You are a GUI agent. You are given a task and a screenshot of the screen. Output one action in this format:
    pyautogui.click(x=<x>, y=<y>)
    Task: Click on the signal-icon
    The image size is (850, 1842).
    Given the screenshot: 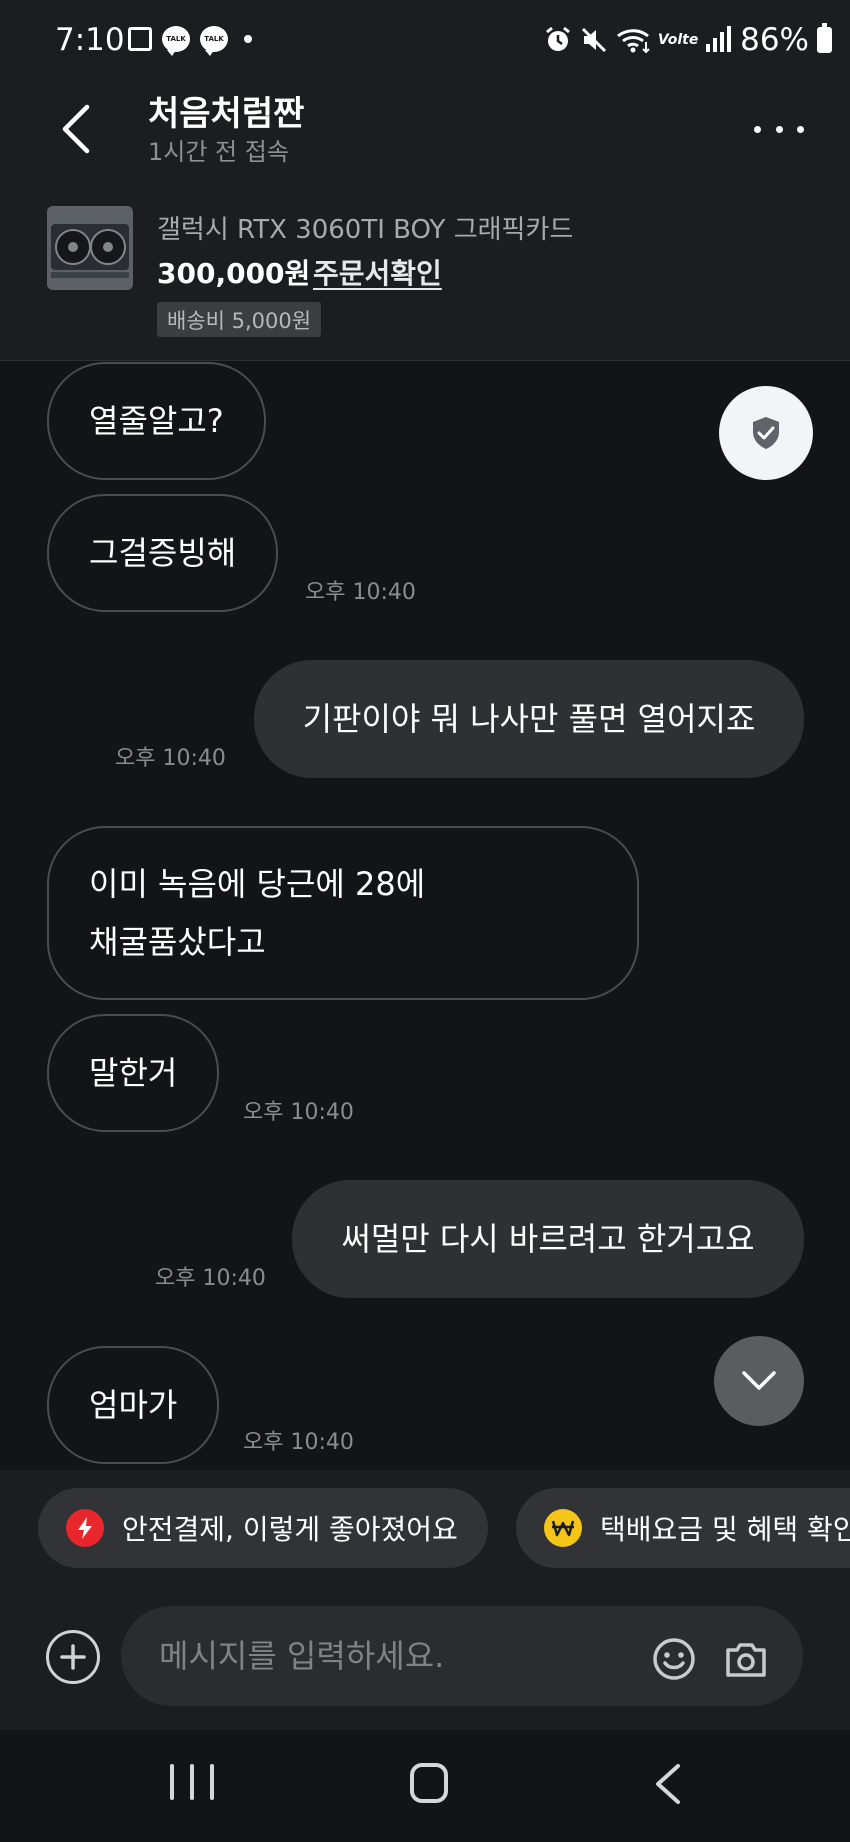 What is the action you would take?
    pyautogui.click(x=718, y=40)
    